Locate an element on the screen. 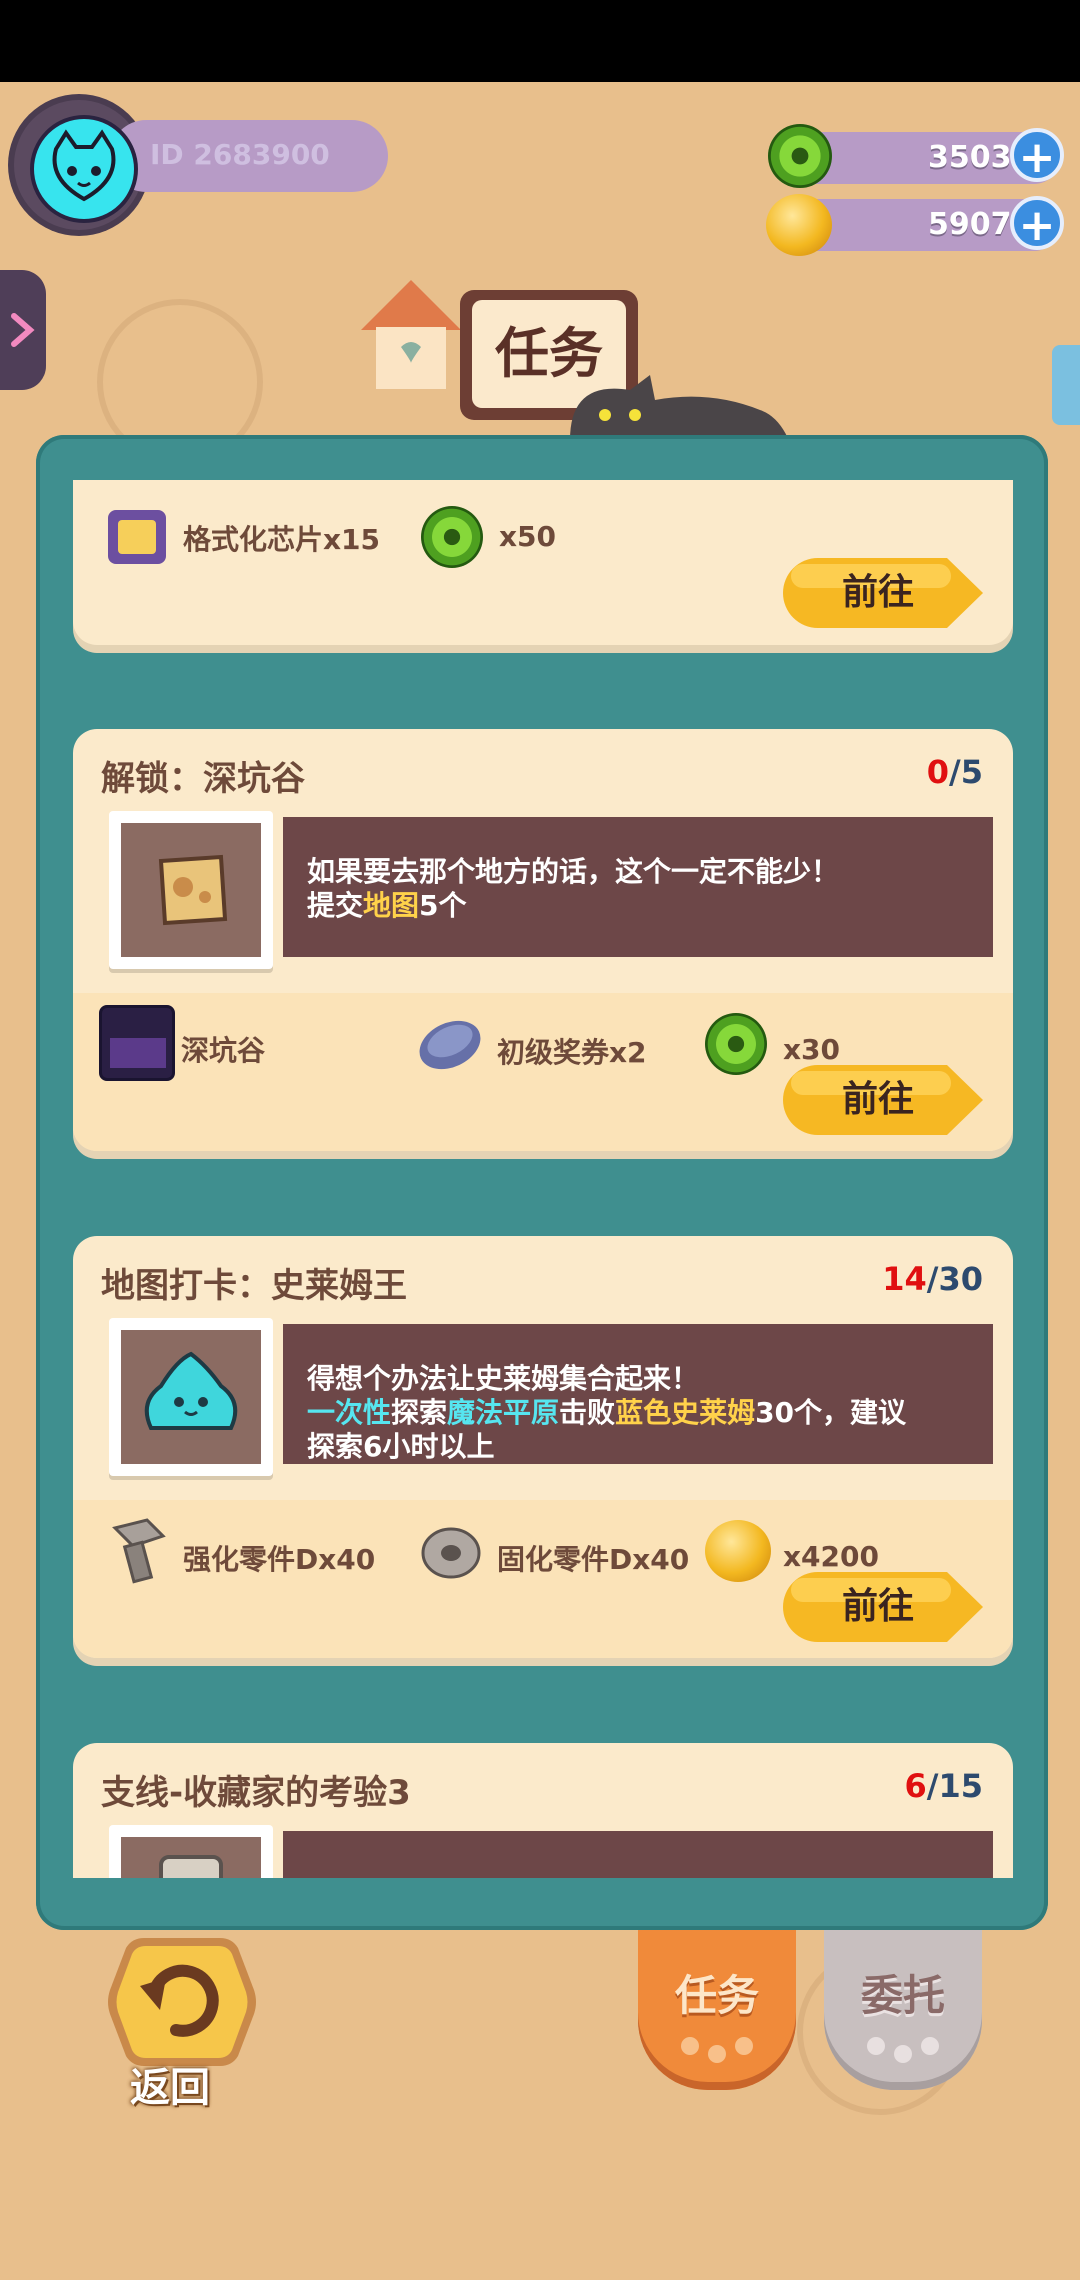 The width and height of the screenshot is (1080, 2280). blue-slime-icon is located at coordinates (191, 1390).